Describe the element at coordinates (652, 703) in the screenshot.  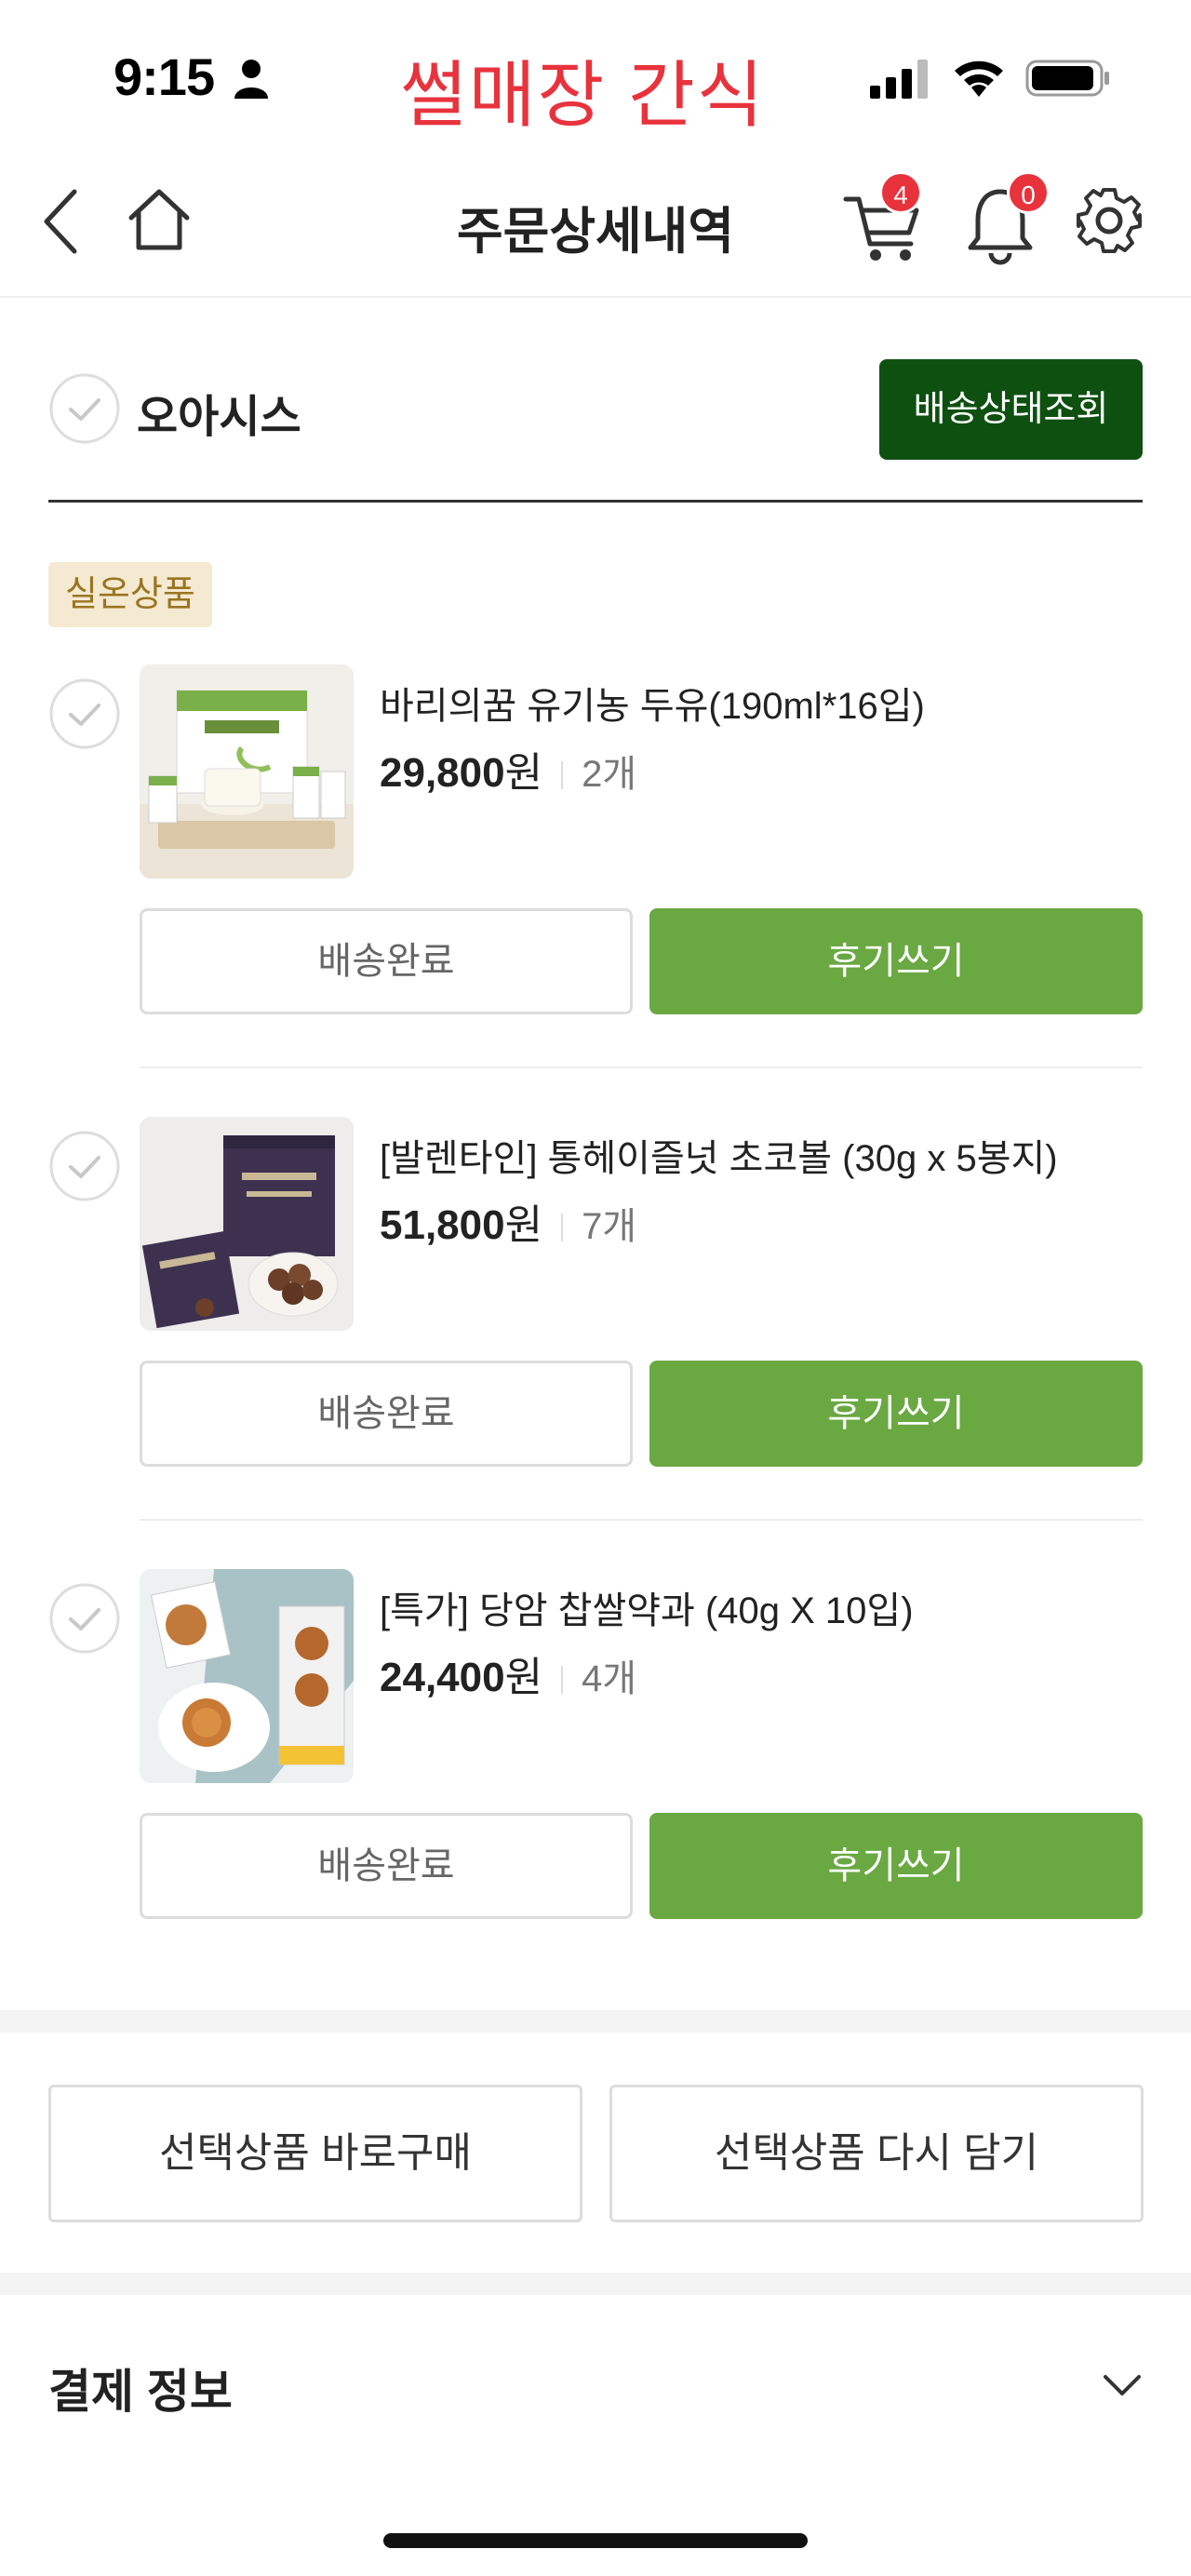
I see `product-name: 바리의꿈 유기농 두유(190ml*16입)` at that location.